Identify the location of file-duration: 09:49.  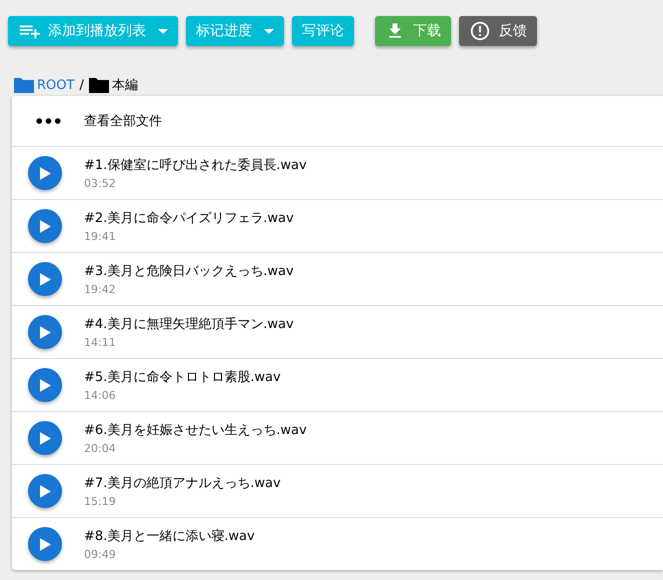
(100, 554).